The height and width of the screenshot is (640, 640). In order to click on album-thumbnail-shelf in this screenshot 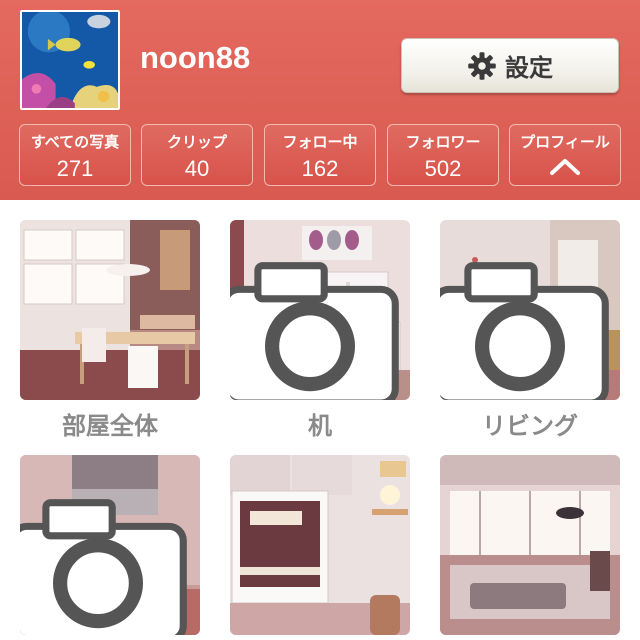, I will do `click(320, 545)`.